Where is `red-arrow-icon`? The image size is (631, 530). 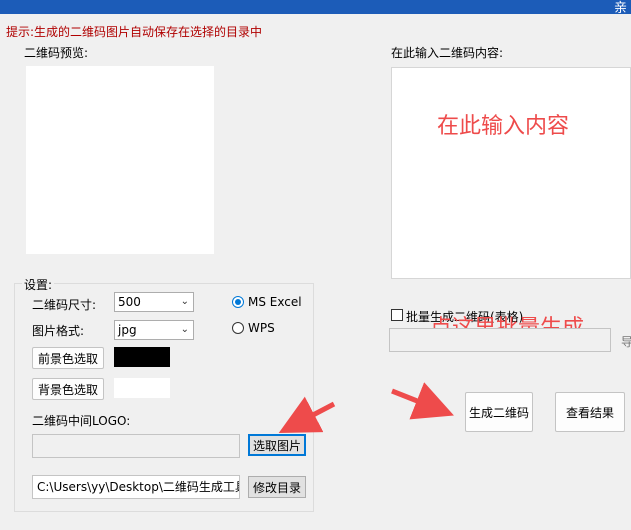 red-arrow-icon is located at coordinates (366, 407).